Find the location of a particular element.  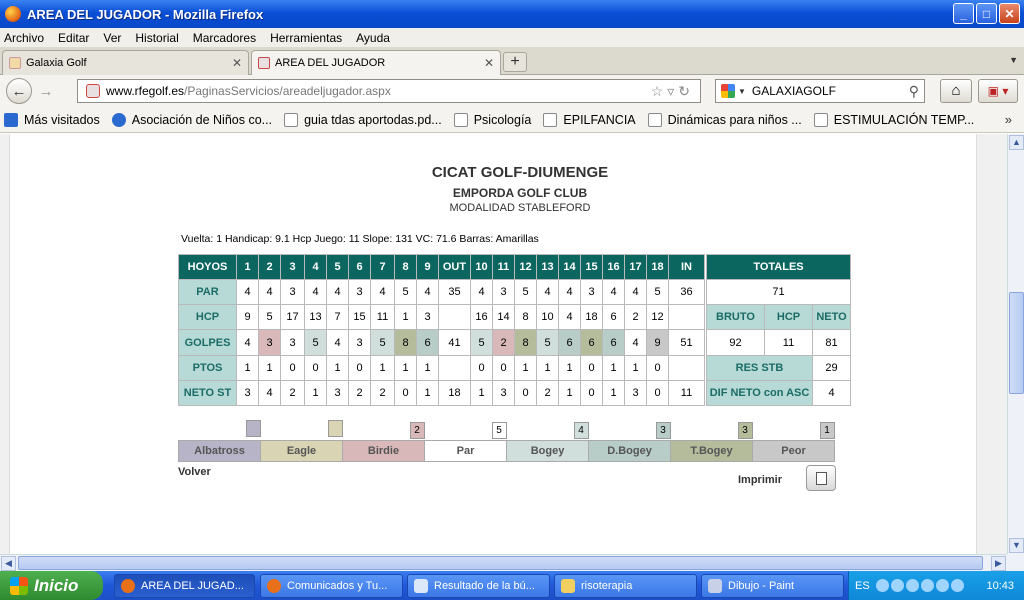

menu-marcadores: Marcadores is located at coordinates (224, 38).